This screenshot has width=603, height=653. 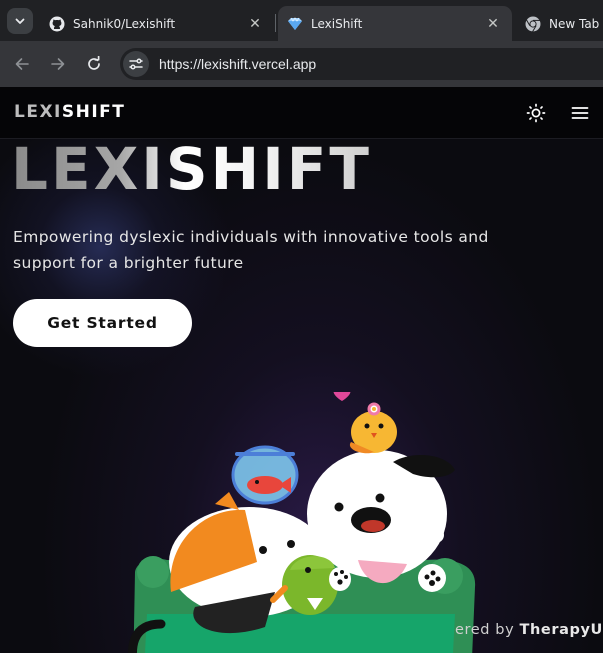 I want to click on address-bar: https://lexishift.vercel.app, so click(x=361, y=64).